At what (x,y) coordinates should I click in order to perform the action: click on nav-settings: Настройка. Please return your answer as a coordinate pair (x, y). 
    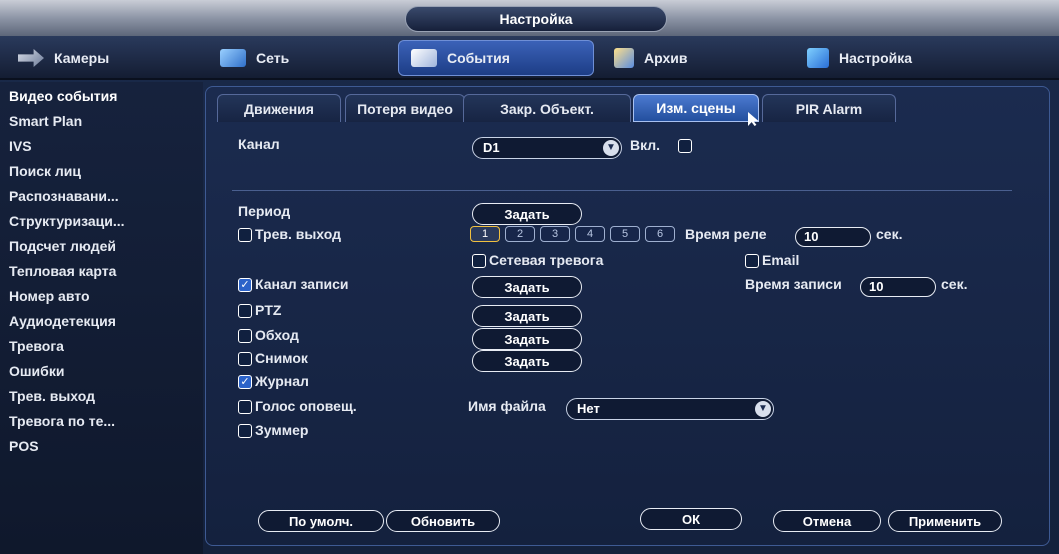
    Looking at the image, I should click on (890, 58).